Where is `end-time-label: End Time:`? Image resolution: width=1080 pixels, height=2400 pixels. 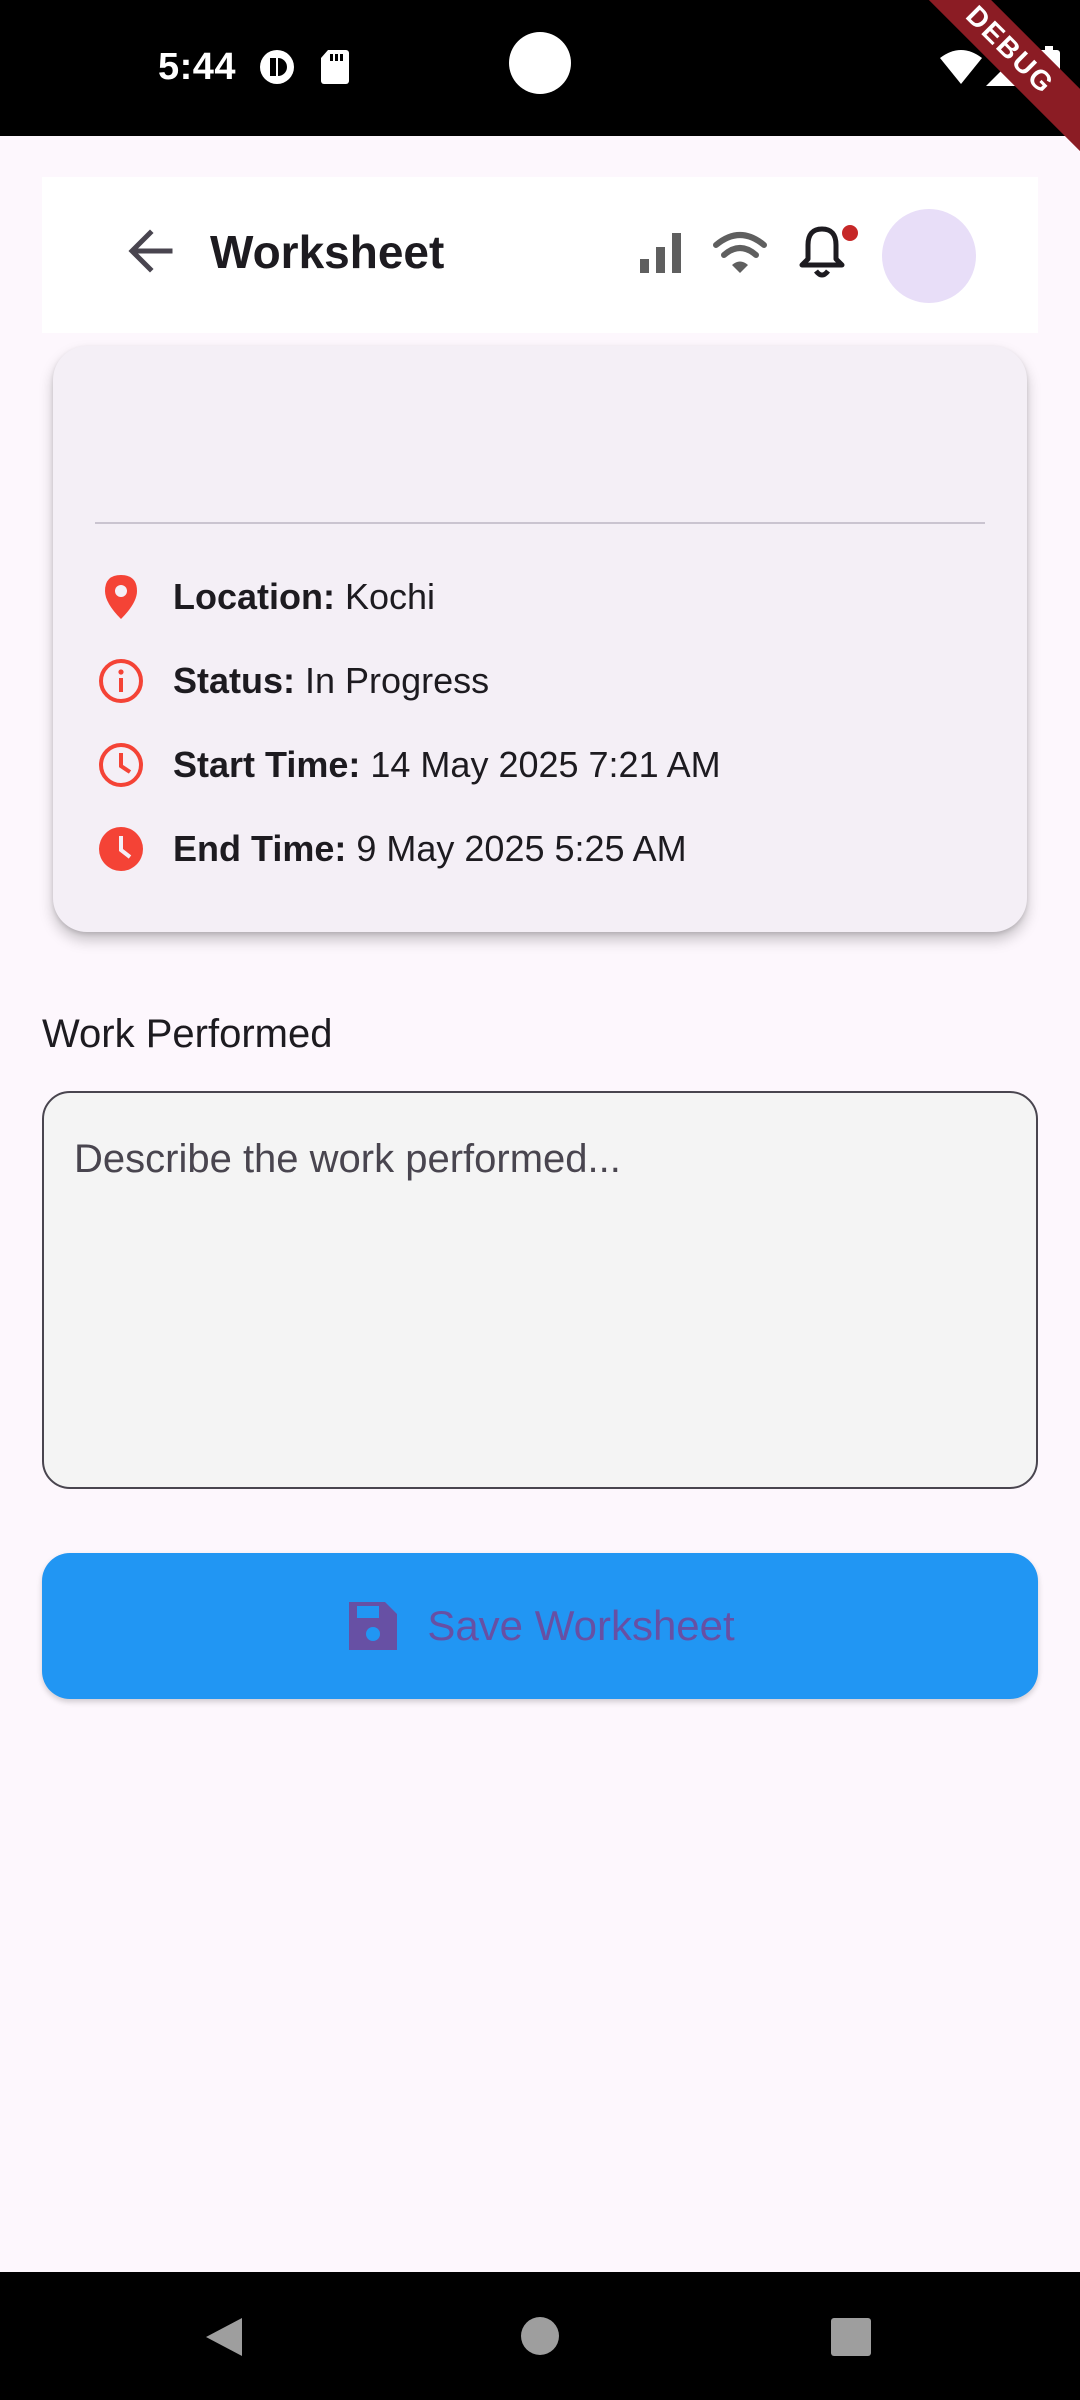 end-time-label: End Time: is located at coordinates (260, 848).